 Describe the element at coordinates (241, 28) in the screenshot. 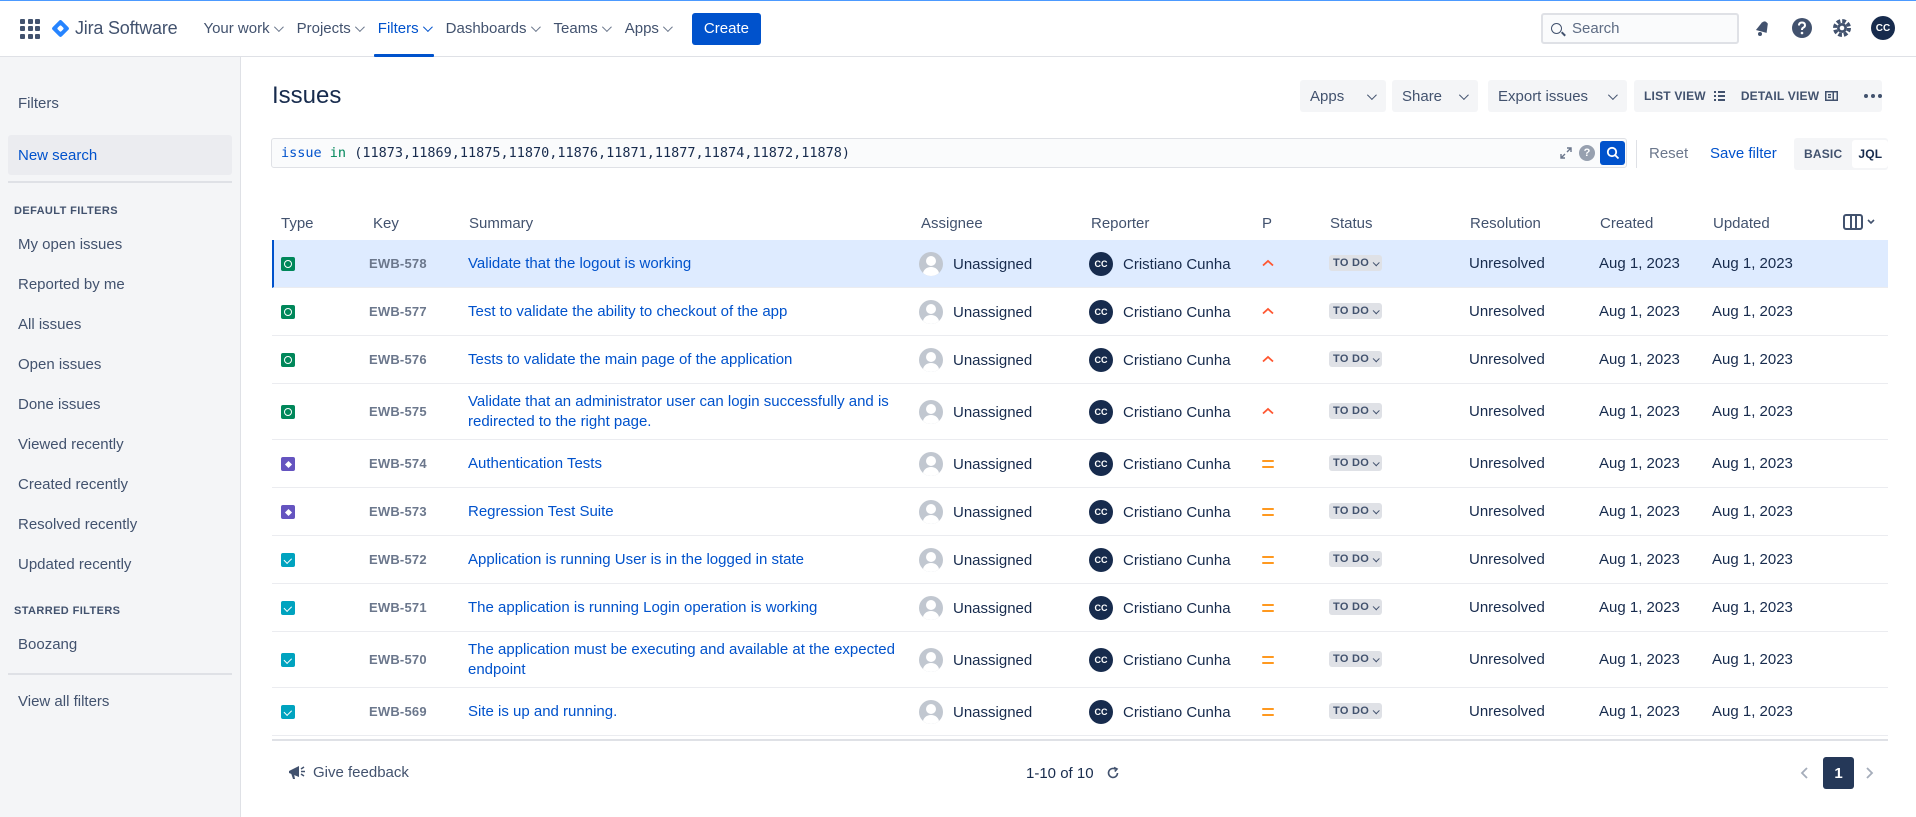

I see `nav-your-work: Your work` at that location.